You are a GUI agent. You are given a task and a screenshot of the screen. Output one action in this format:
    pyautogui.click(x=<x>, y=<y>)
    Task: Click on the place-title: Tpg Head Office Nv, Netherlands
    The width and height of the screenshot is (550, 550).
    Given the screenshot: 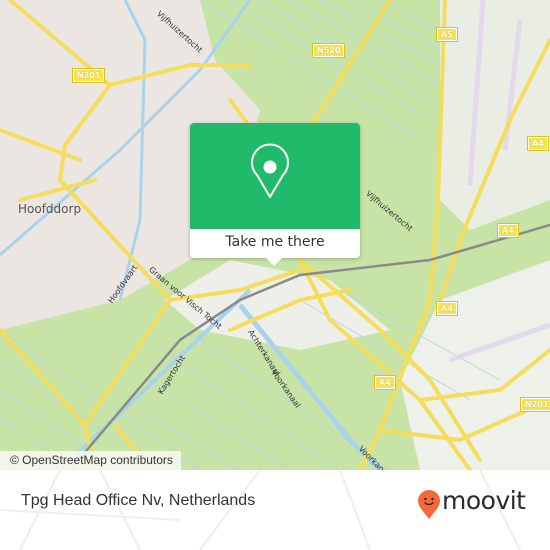 What is the action you would take?
    pyautogui.click(x=138, y=500)
    